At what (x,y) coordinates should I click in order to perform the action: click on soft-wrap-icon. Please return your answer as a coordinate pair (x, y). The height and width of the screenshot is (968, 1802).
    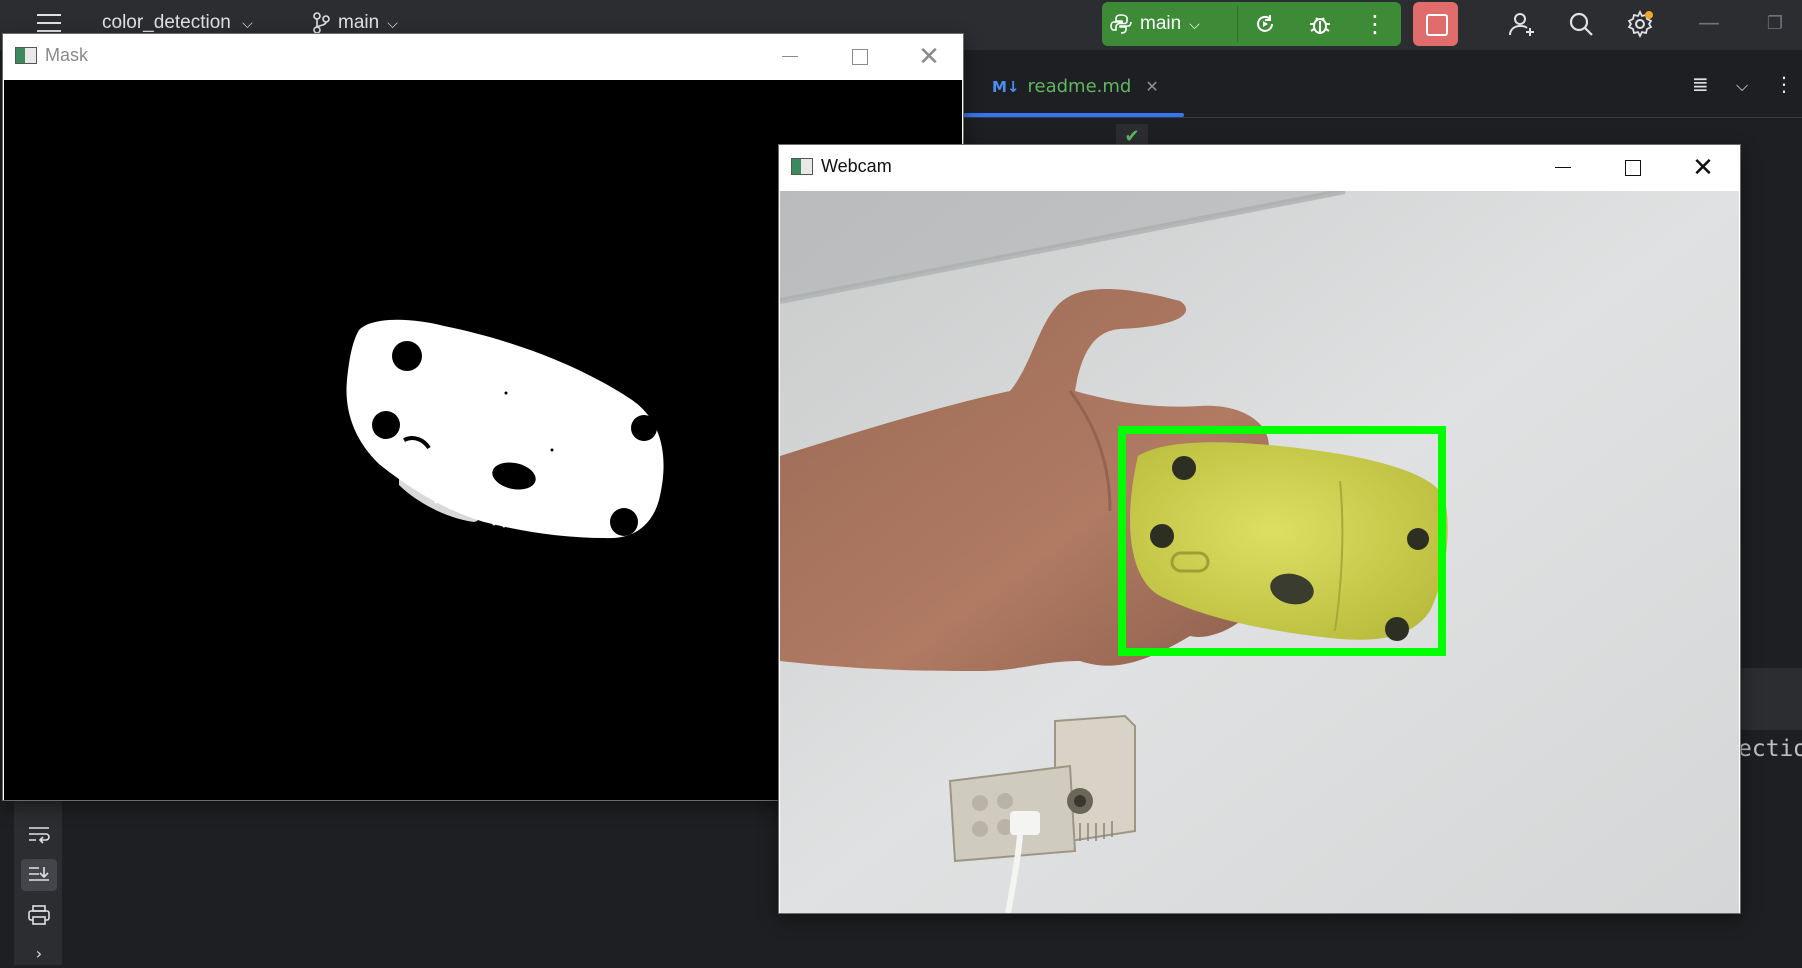
    Looking at the image, I should click on (39, 835).